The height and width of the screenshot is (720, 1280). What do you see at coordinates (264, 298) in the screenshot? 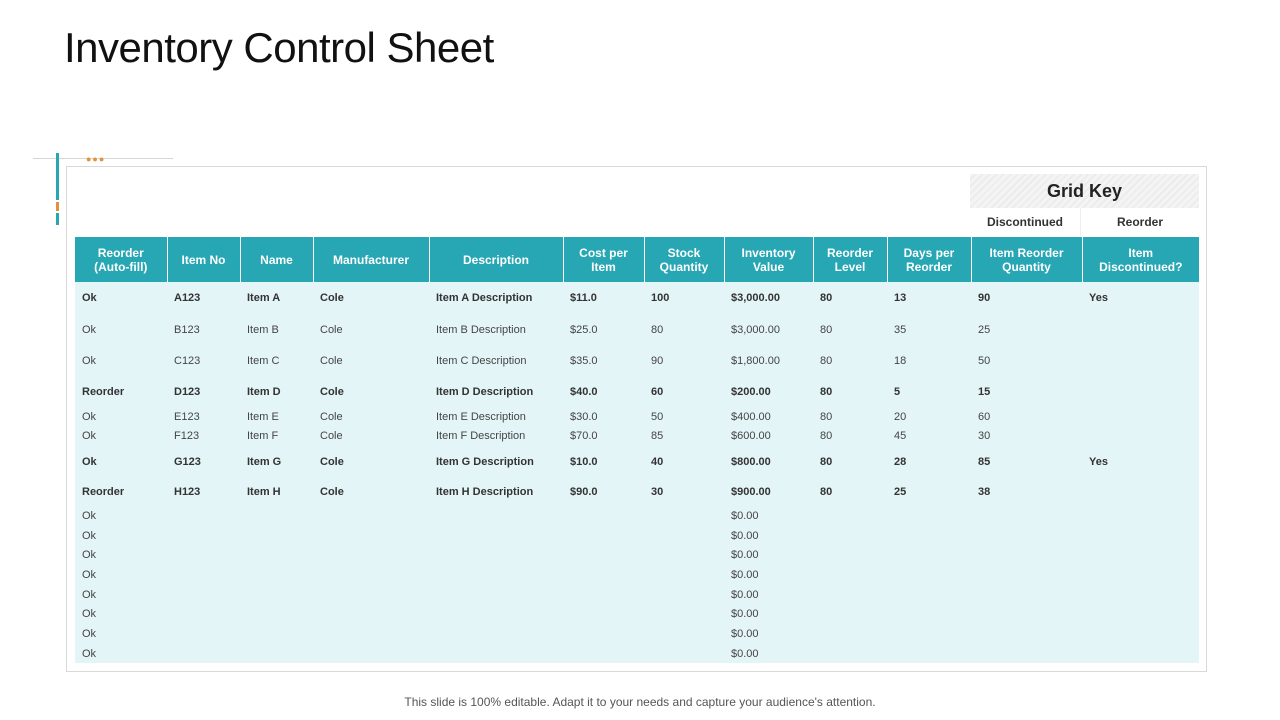
I see `table-cell-name: Item A` at bounding box center [264, 298].